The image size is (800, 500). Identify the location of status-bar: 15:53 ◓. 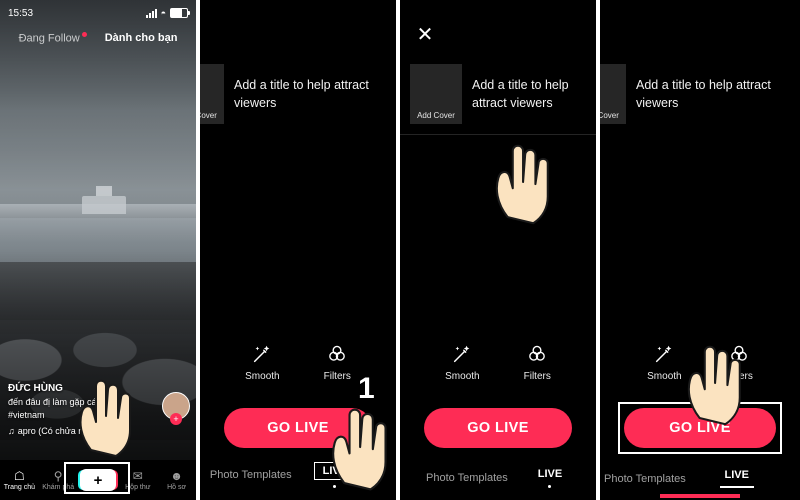
(98, 13).